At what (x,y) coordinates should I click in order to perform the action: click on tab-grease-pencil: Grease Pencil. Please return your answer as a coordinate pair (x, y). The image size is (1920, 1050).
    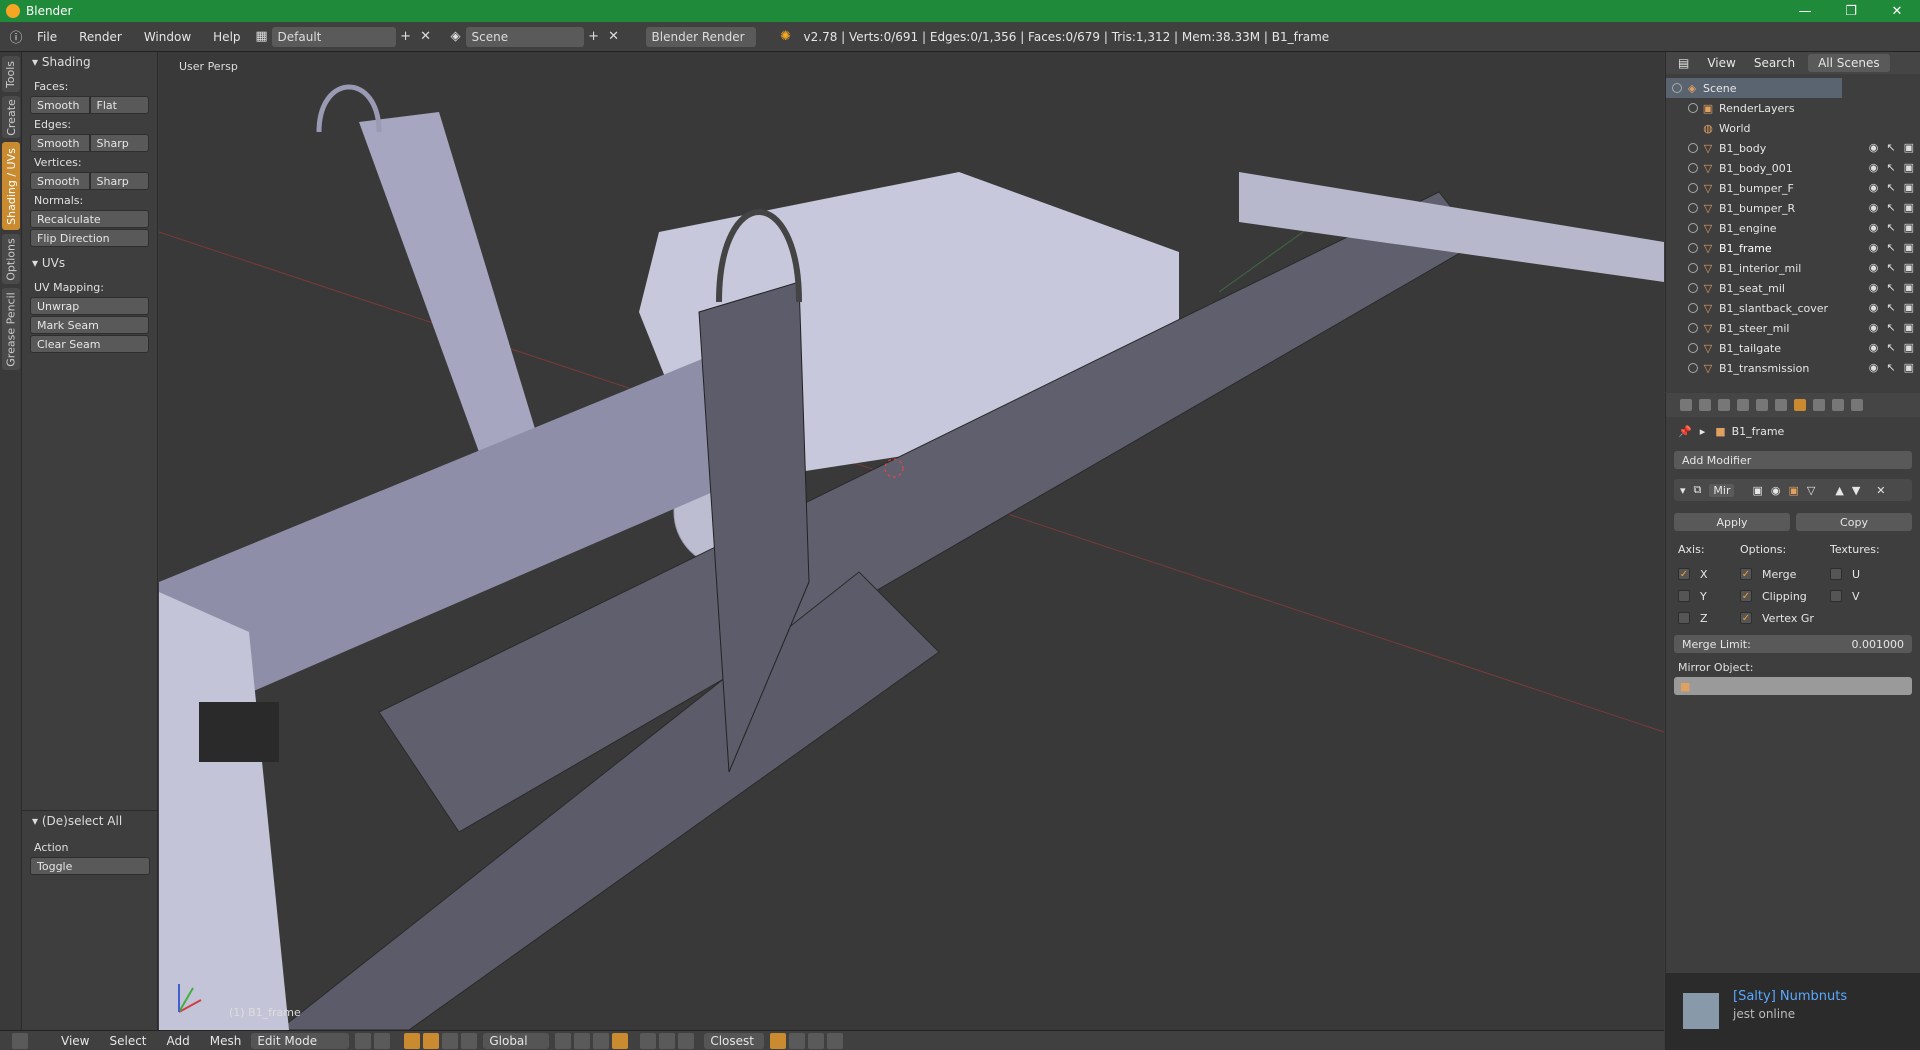
    Looking at the image, I should click on (11, 329).